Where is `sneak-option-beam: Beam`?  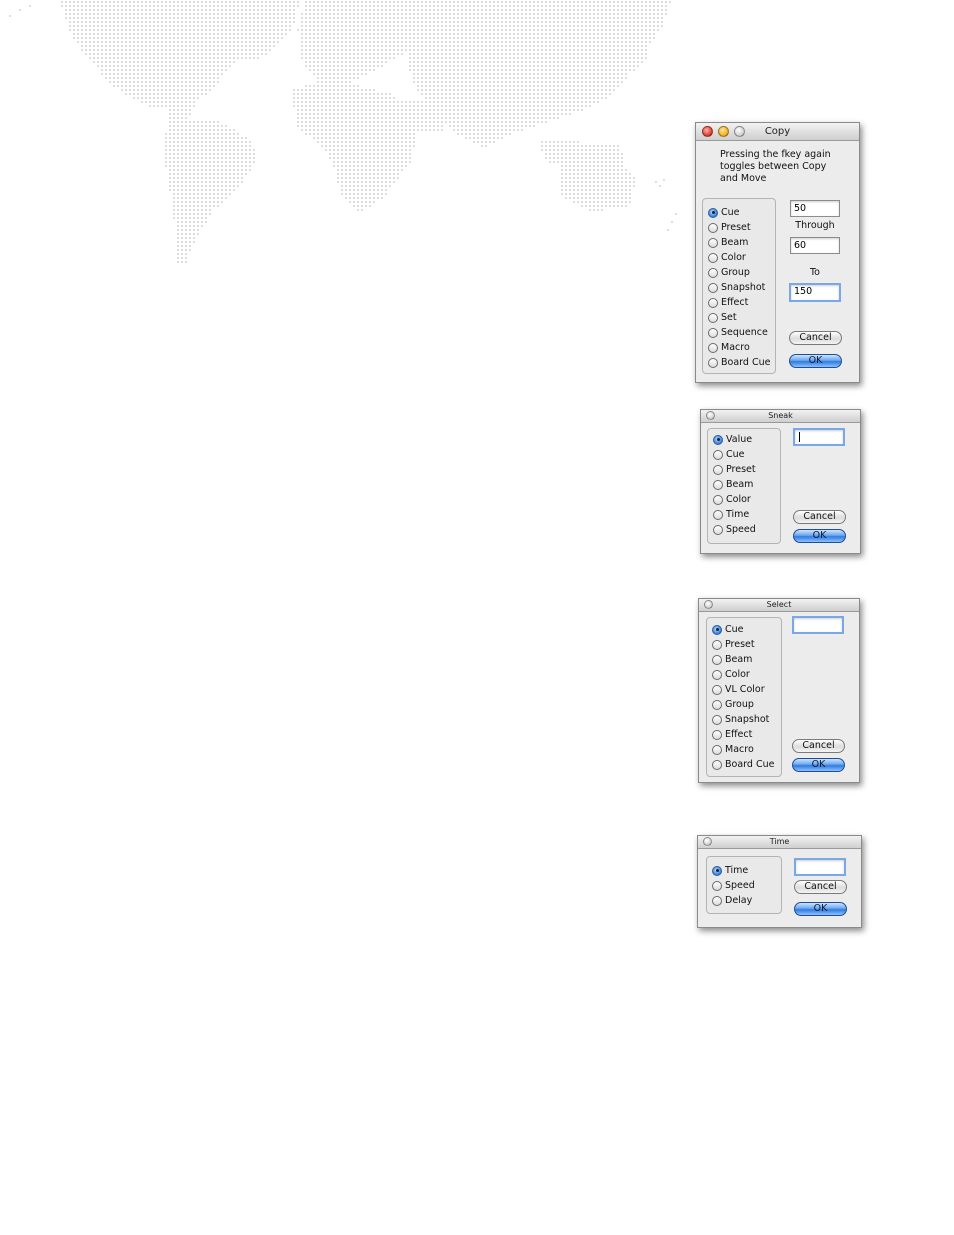
sneak-option-beam: Beam is located at coordinates (733, 484).